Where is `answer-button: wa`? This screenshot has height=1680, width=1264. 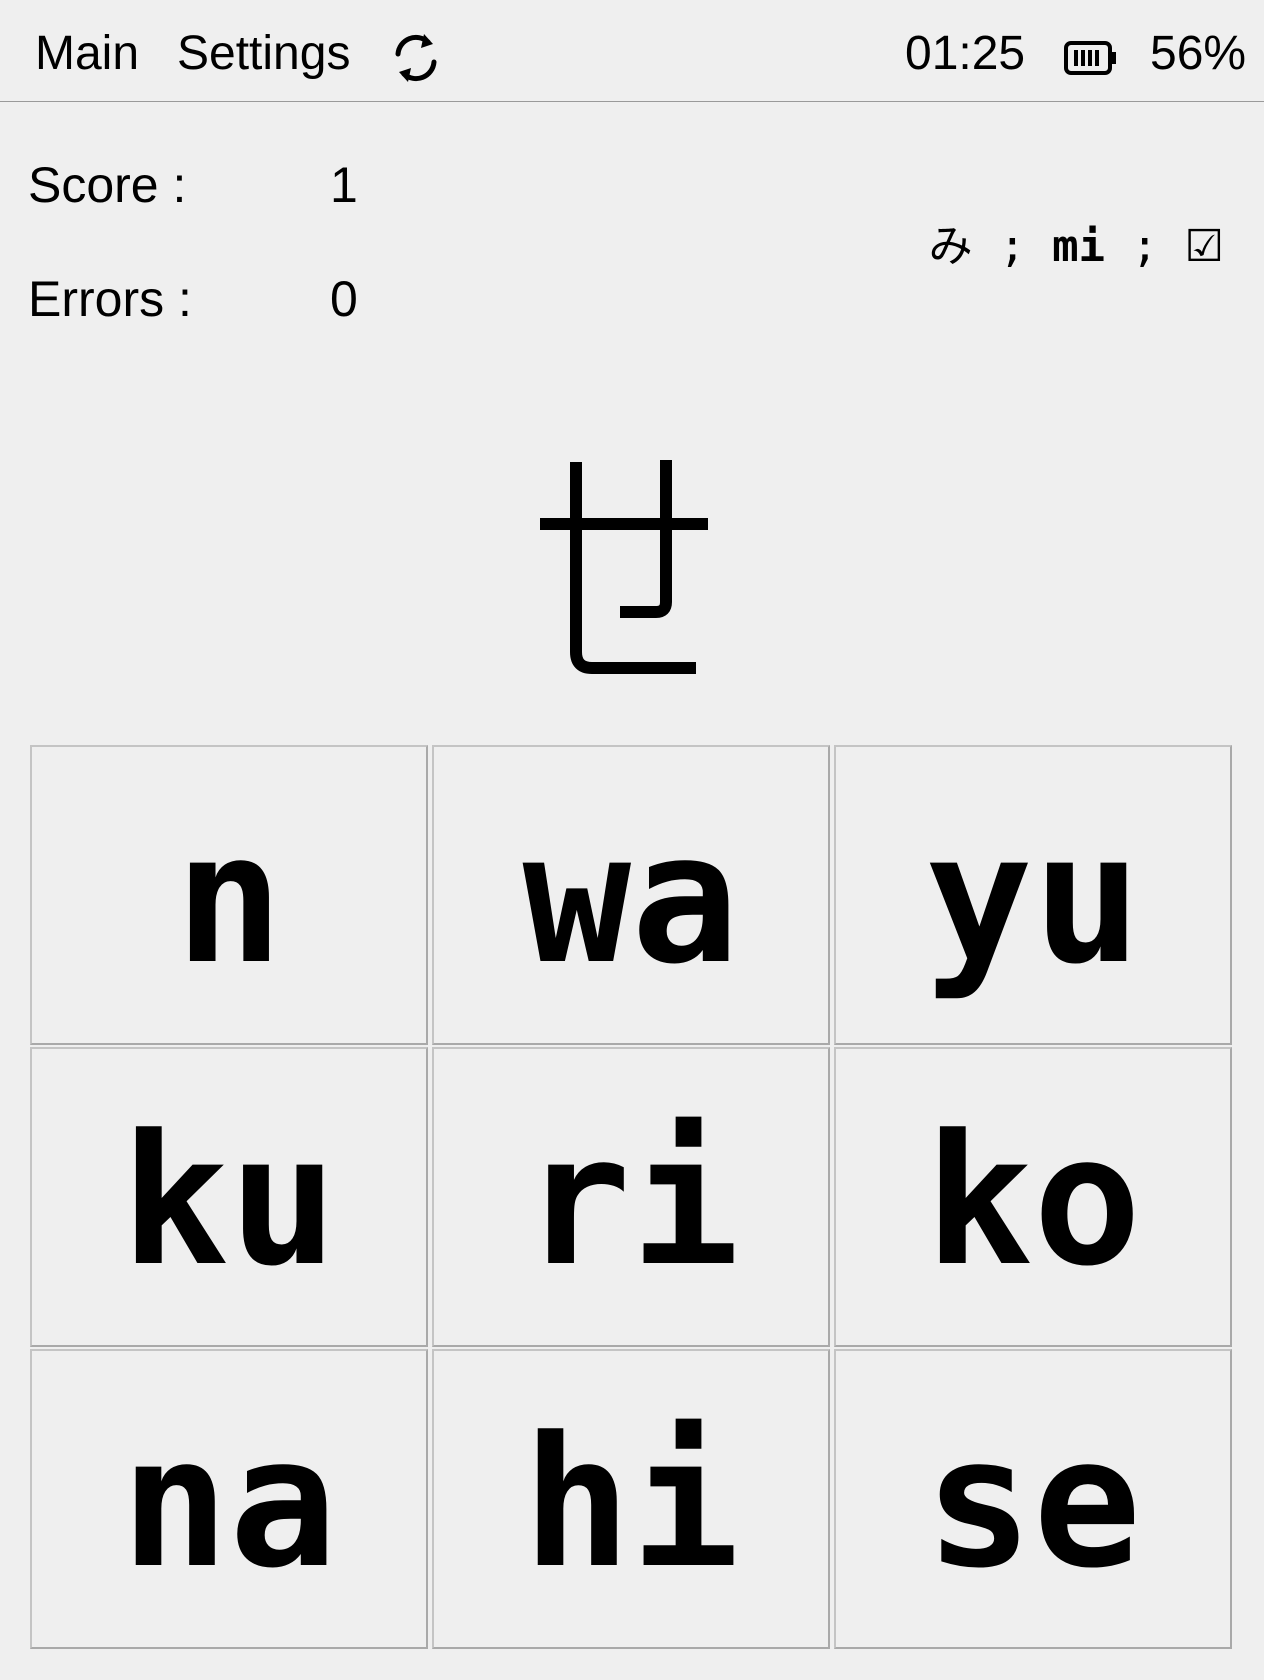
answer-button: wa is located at coordinates (631, 895).